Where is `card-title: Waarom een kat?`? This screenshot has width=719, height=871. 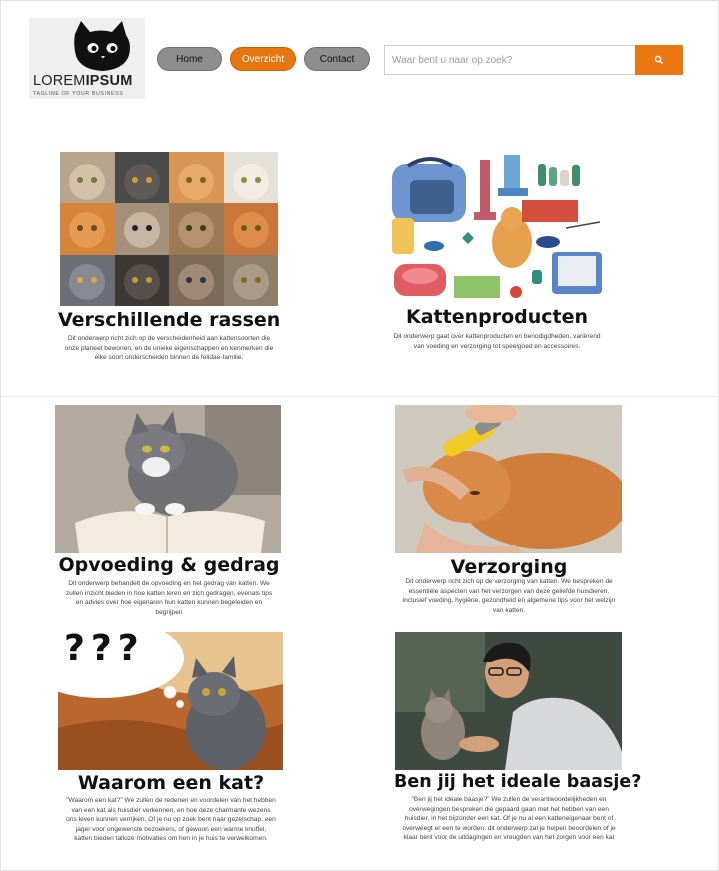
card-title: Waarom een kat? is located at coordinates (171, 783).